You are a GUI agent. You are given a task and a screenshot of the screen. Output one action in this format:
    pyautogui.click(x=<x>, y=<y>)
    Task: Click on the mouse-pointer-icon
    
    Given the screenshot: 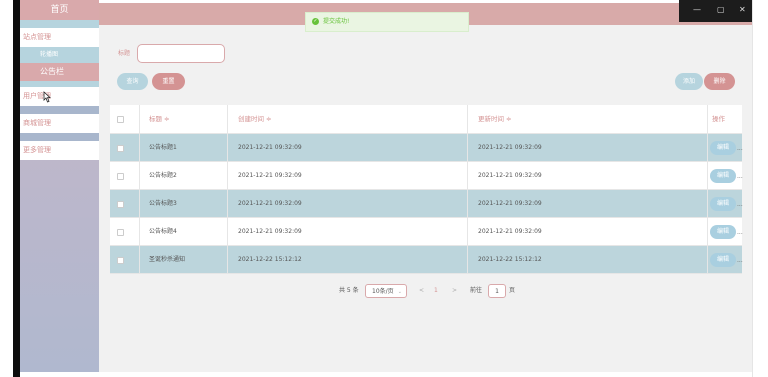 What is the action you would take?
    pyautogui.click(x=47, y=97)
    